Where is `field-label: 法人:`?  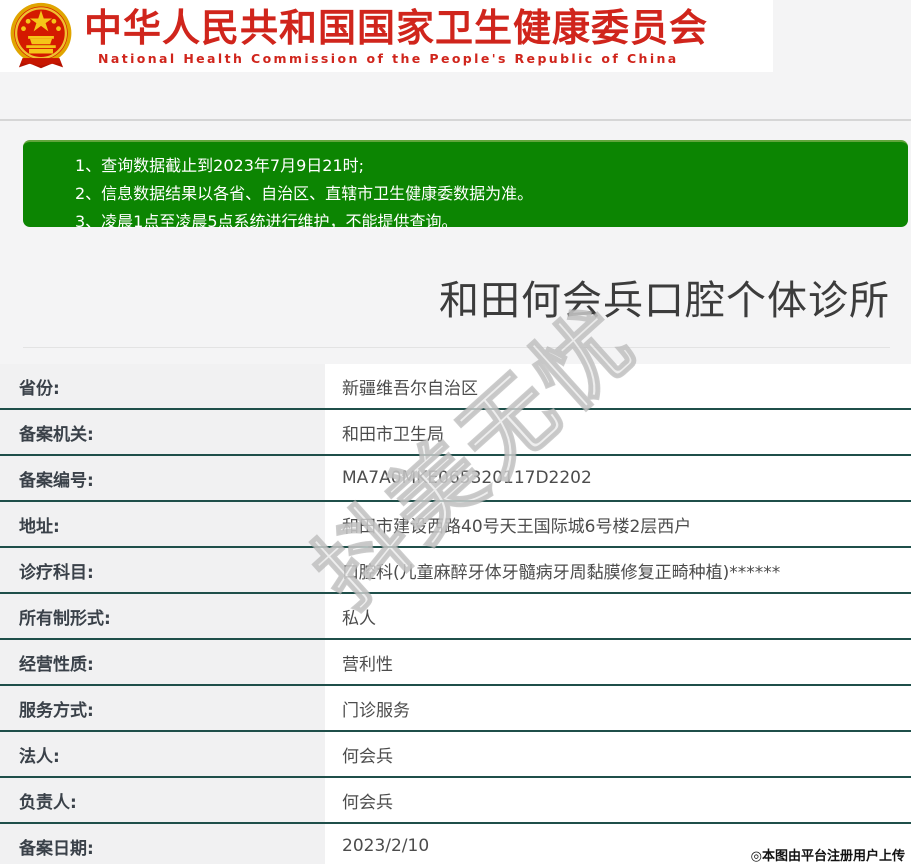 field-label: 法人: is located at coordinates (162, 754).